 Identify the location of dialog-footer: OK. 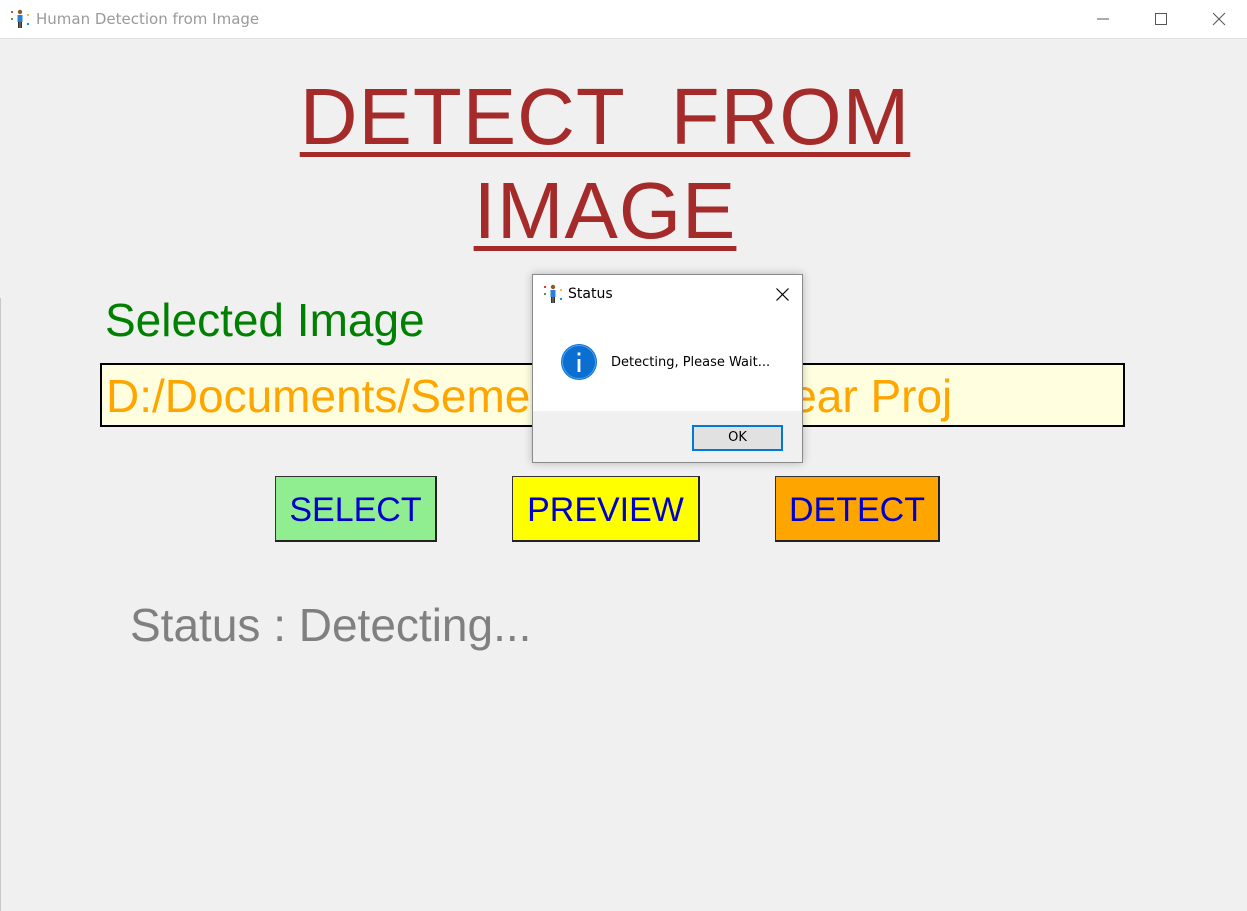
(667, 436).